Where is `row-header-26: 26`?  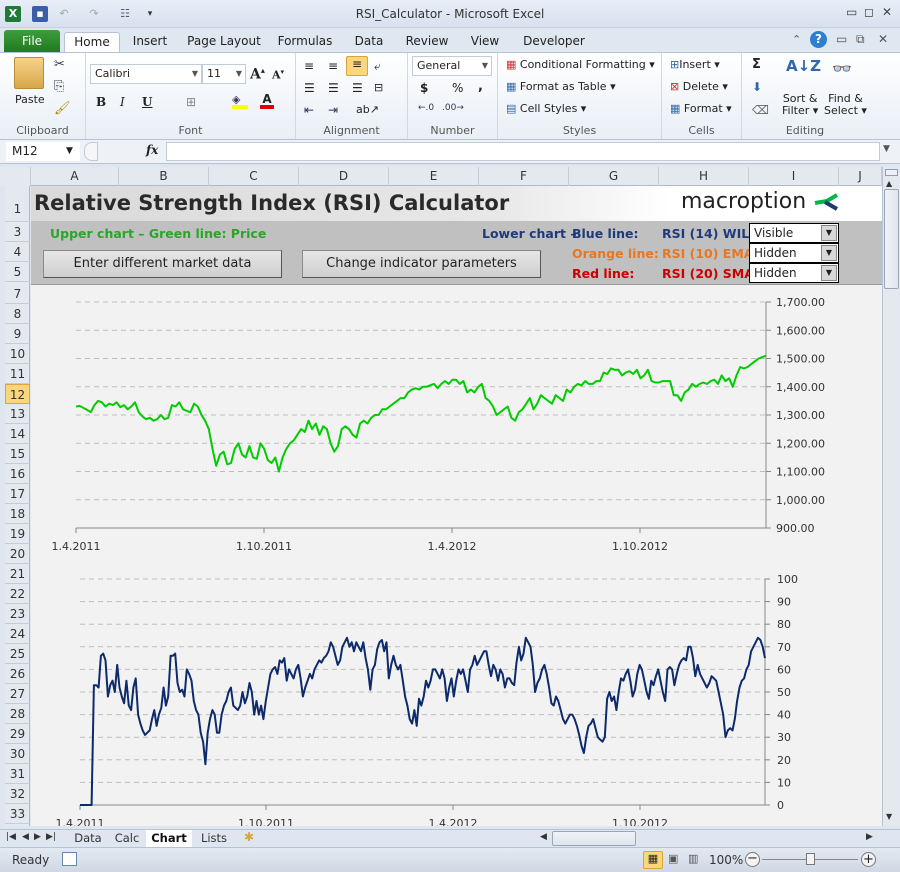 row-header-26: 26 is located at coordinates (17, 674).